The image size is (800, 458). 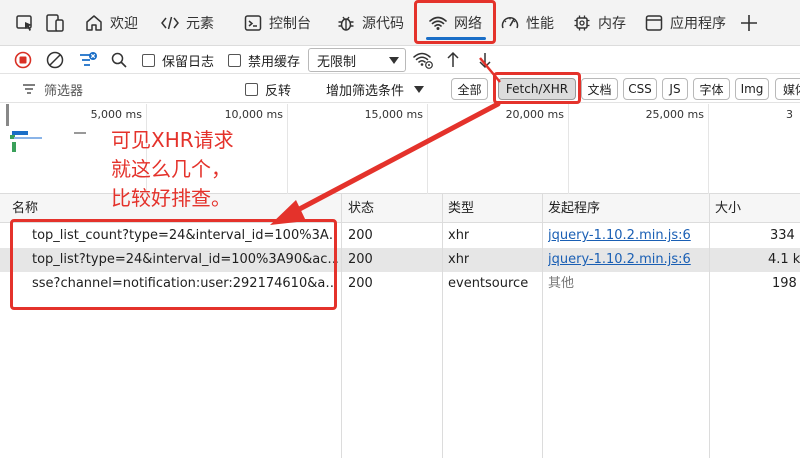 I want to click on filter-type-js: JS, so click(x=675, y=89).